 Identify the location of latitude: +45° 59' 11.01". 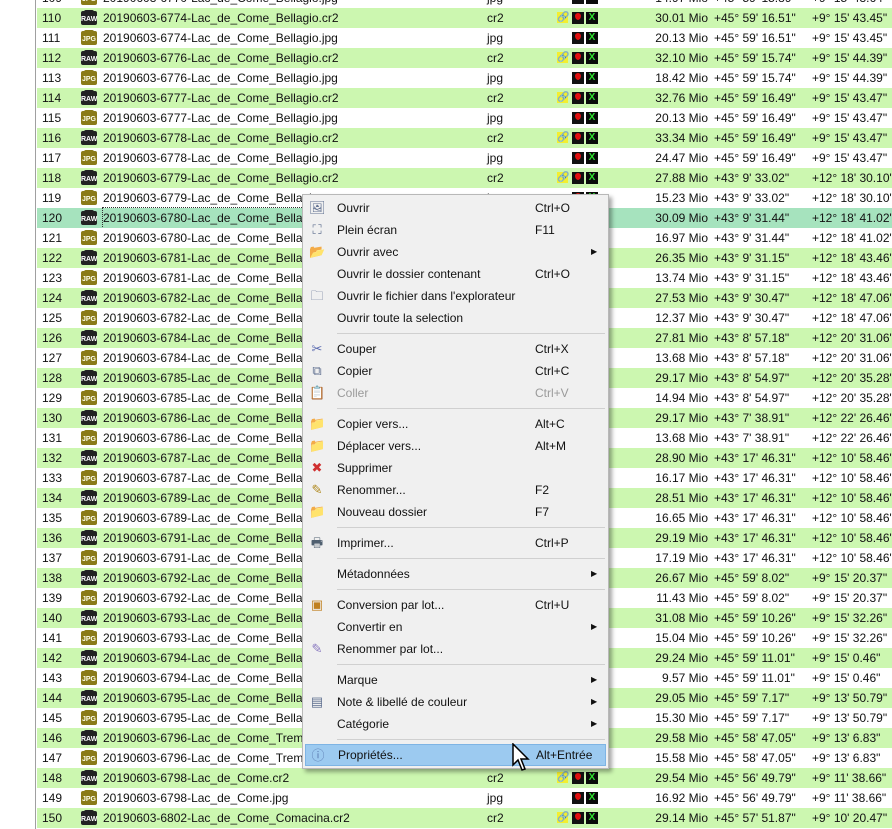
(754, 678).